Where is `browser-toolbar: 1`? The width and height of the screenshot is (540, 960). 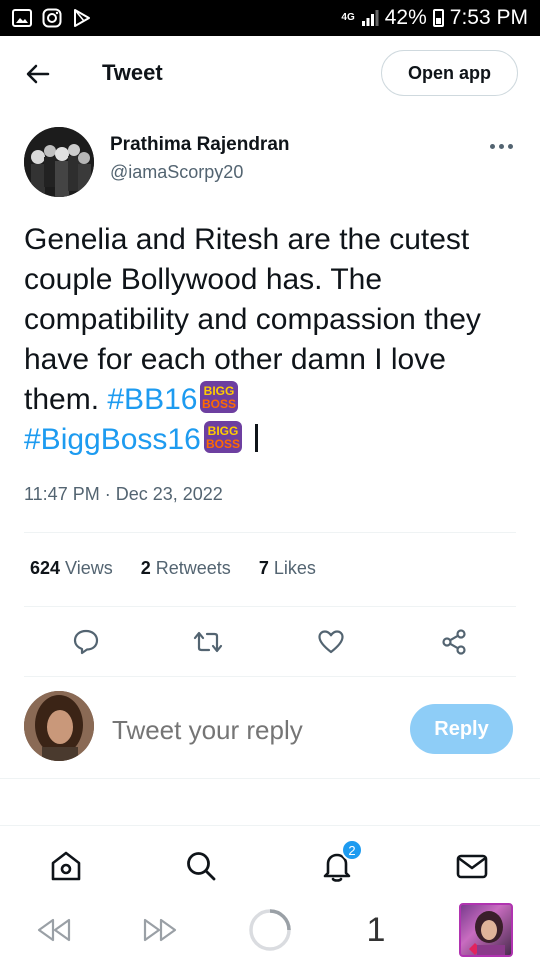
browser-toolbar: 1 is located at coordinates (270, 930).